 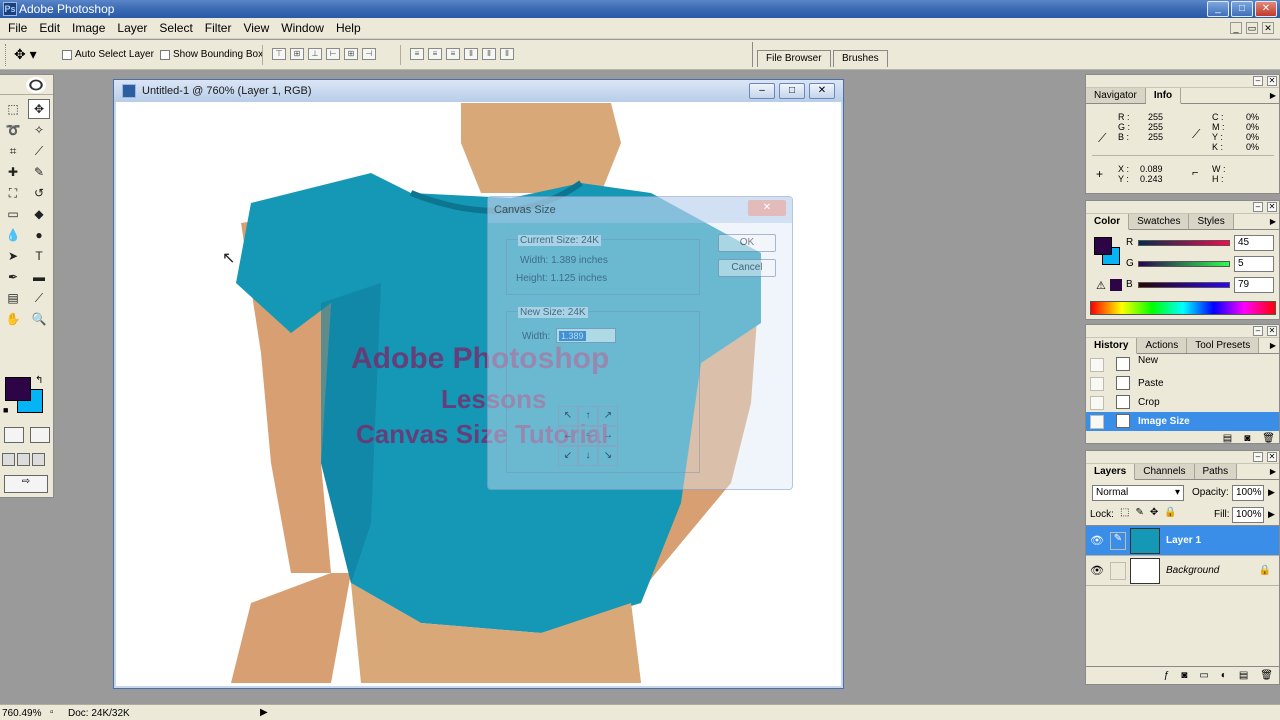 What do you see at coordinates (13, 130) in the screenshot?
I see `lasso-tool-icon: ➰` at bounding box center [13, 130].